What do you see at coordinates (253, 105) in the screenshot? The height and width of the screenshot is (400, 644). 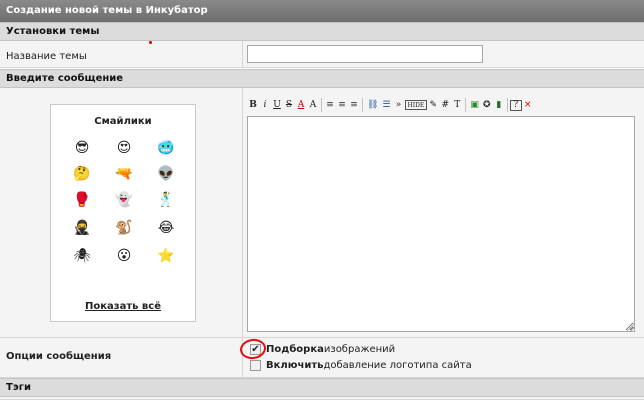 I see `bold-button: B` at bounding box center [253, 105].